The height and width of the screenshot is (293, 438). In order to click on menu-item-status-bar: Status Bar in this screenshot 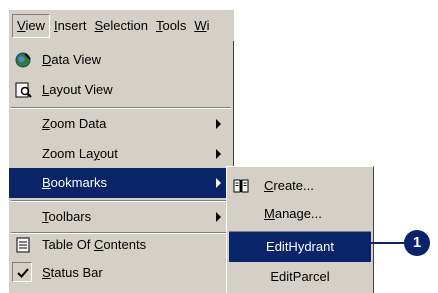, I will do `click(121, 273)`.